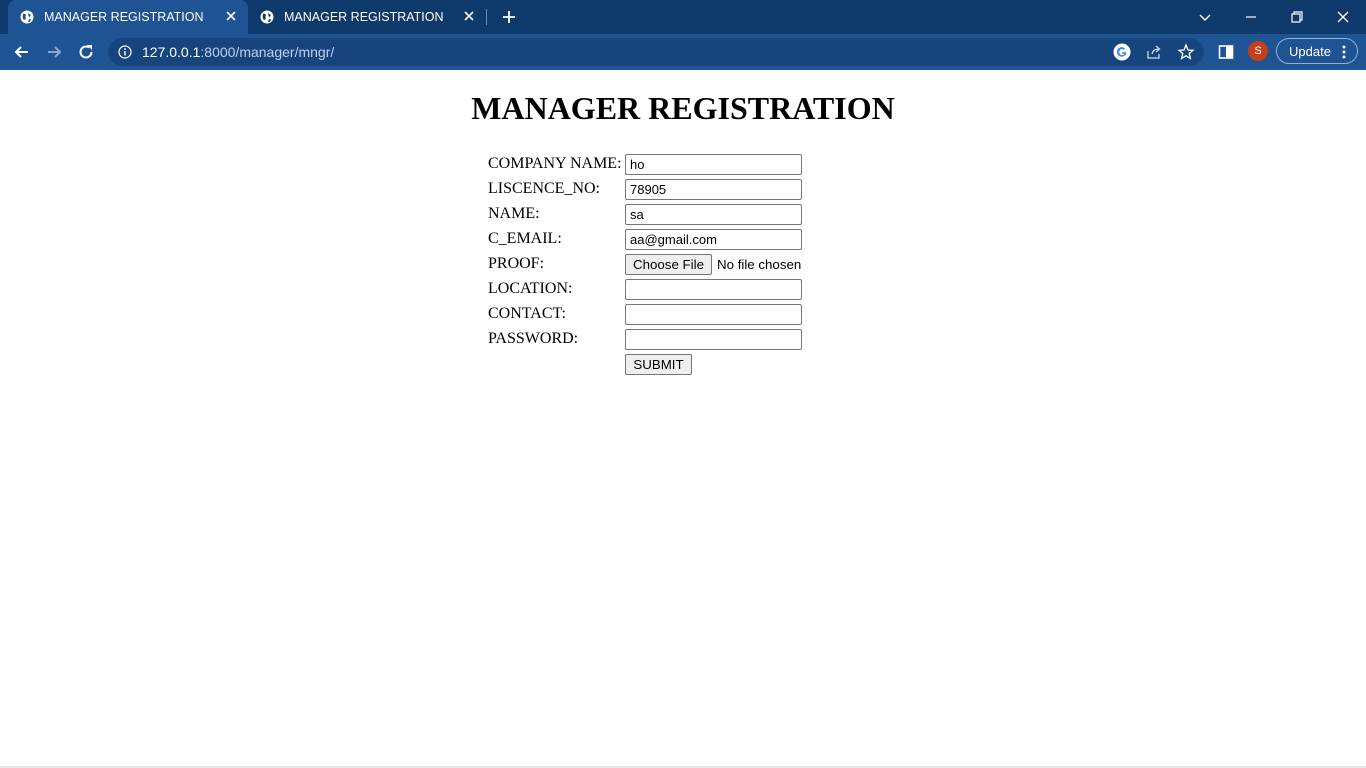 This screenshot has height=768, width=1366. I want to click on minimize-icon, so click(1251, 17).